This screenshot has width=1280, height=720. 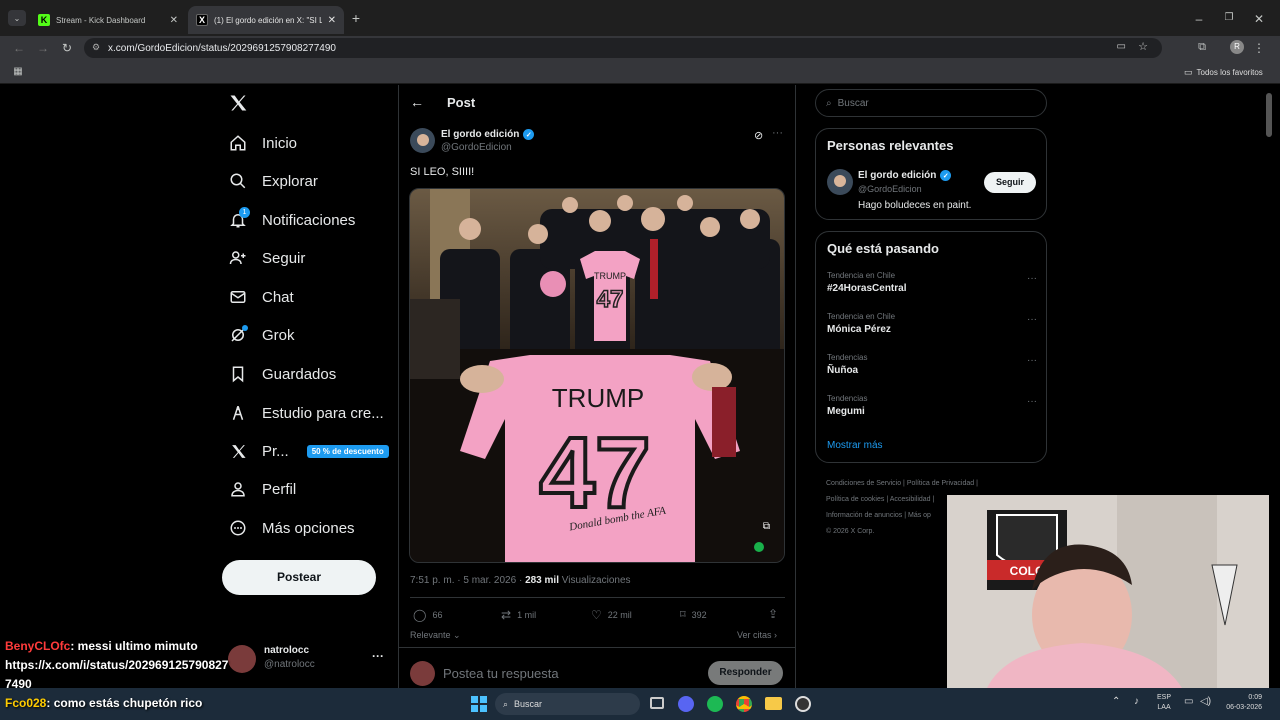 I want to click on reply-action: ◯ 66, so click(x=427, y=615).